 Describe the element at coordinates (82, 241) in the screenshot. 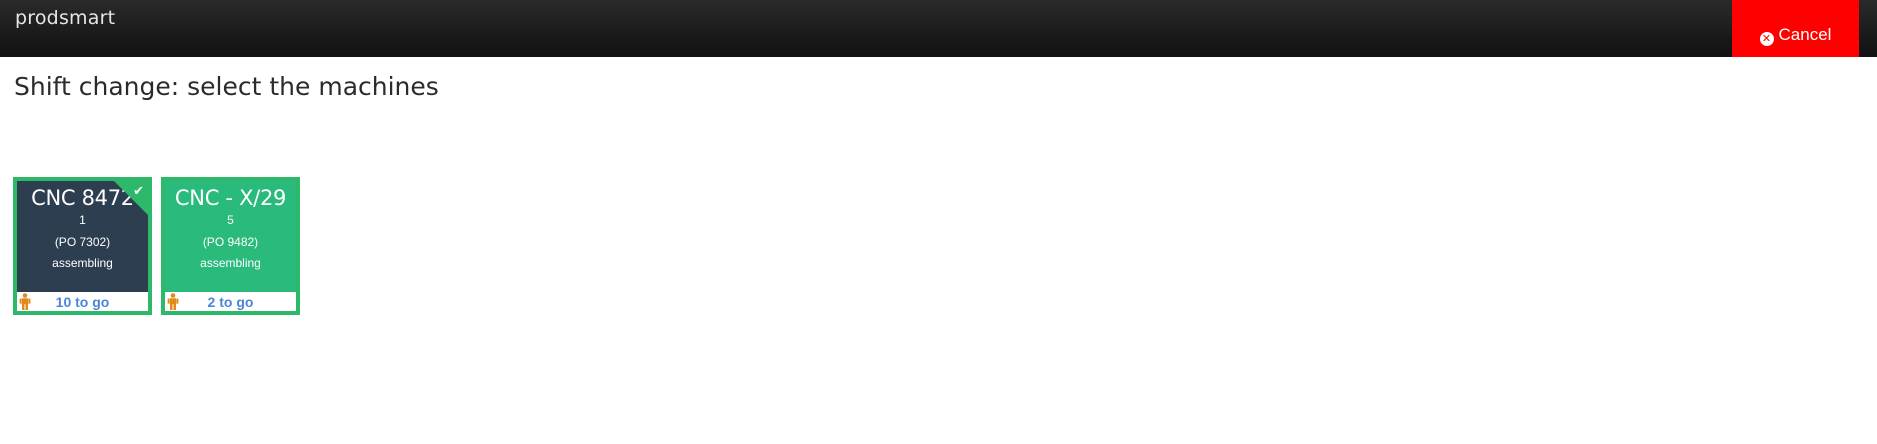

I see `machine-po: (PO 7302)` at that location.